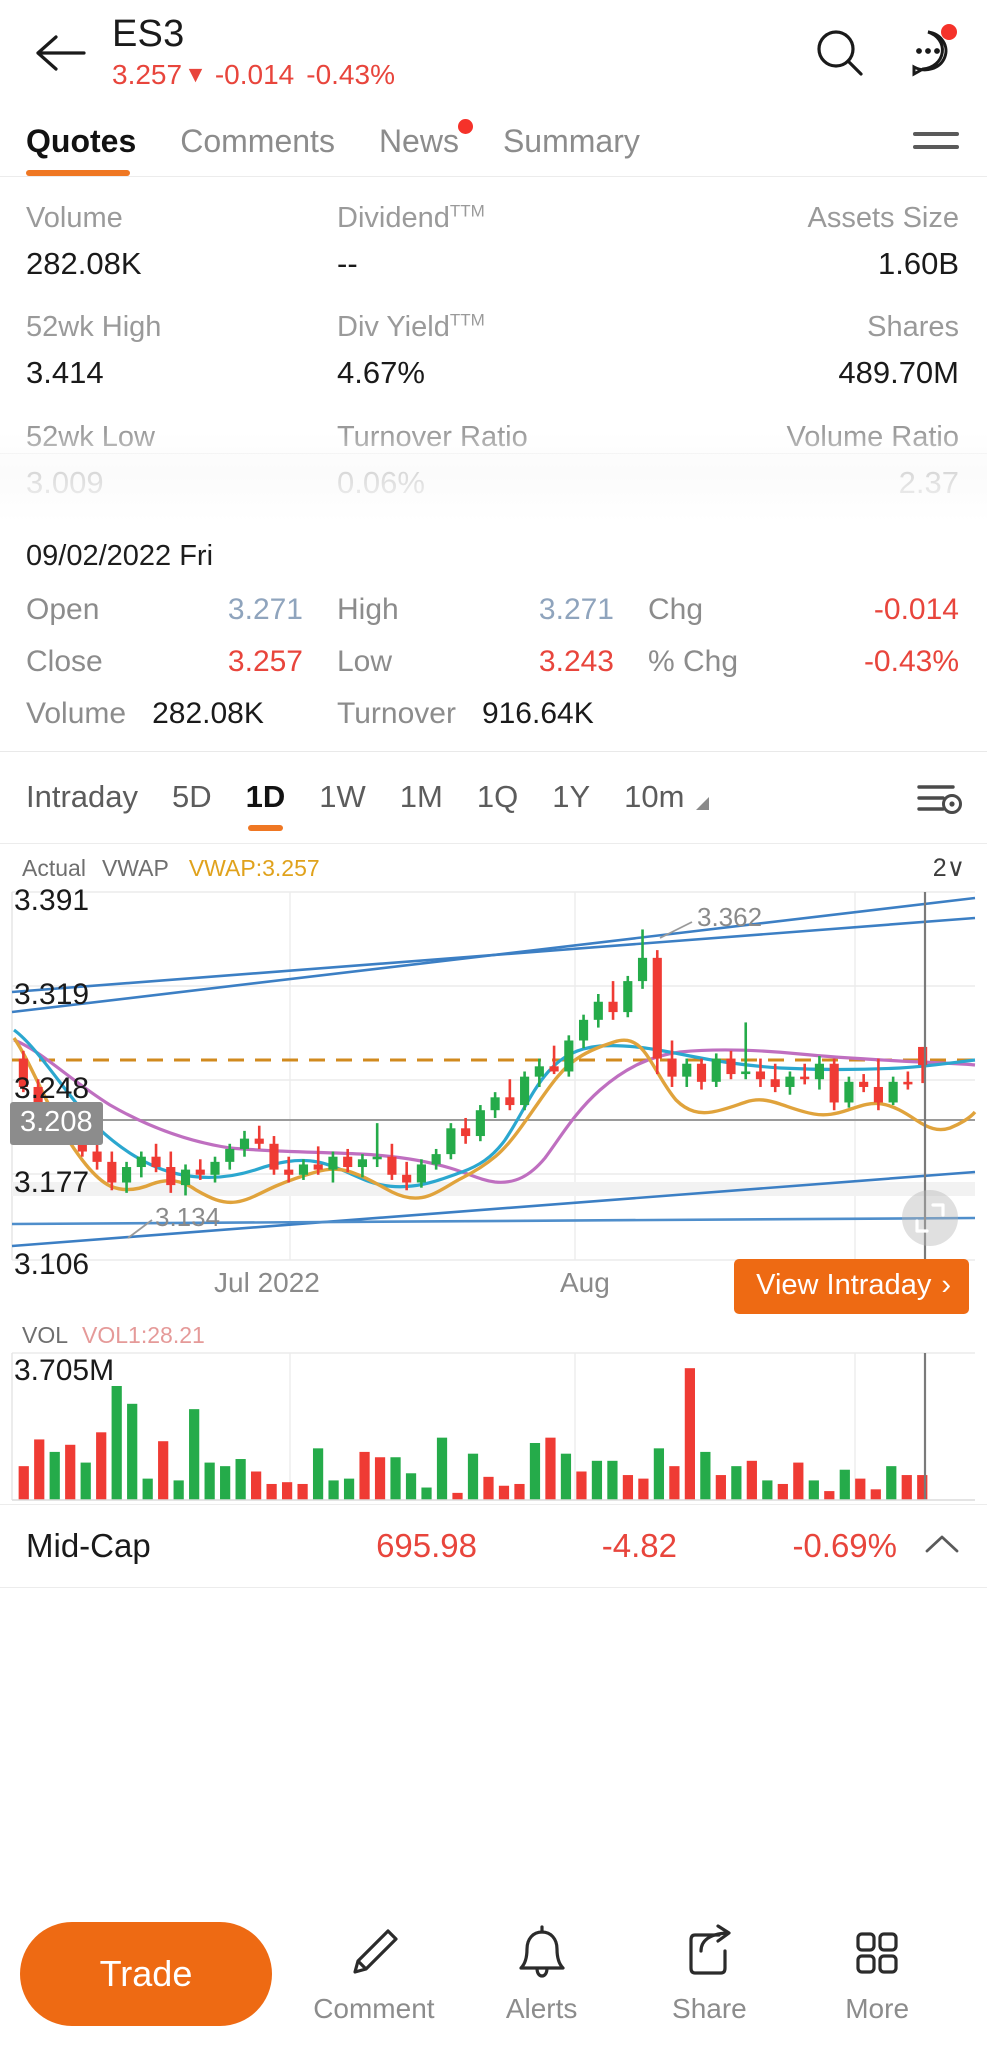 This screenshot has width=987, height=2048. I want to click on back-button, so click(60, 53).